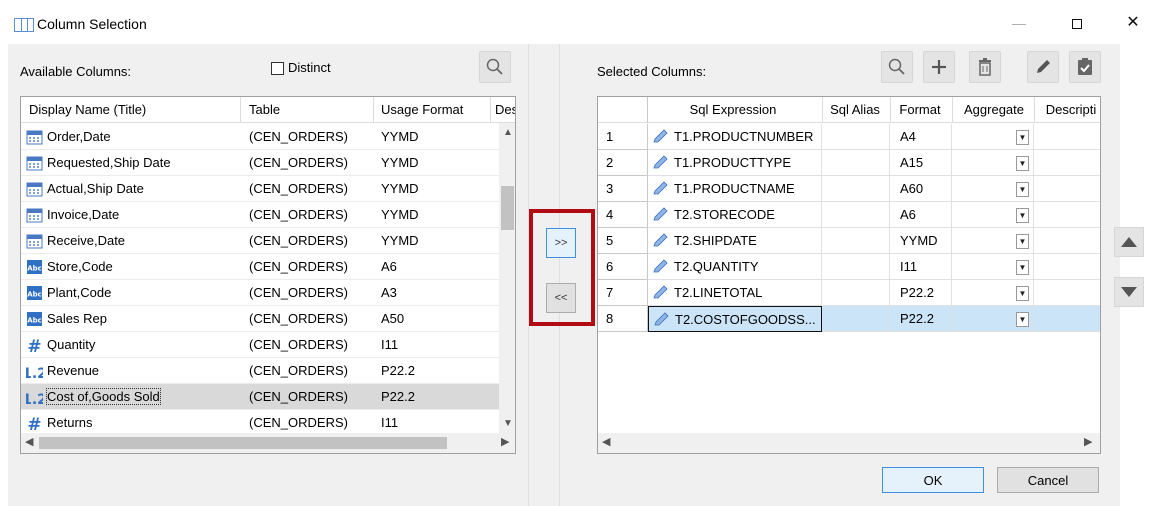 Image resolution: width=1154 pixels, height=506 pixels. What do you see at coordinates (1019, 23) in the screenshot?
I see `minimize-button: —` at bounding box center [1019, 23].